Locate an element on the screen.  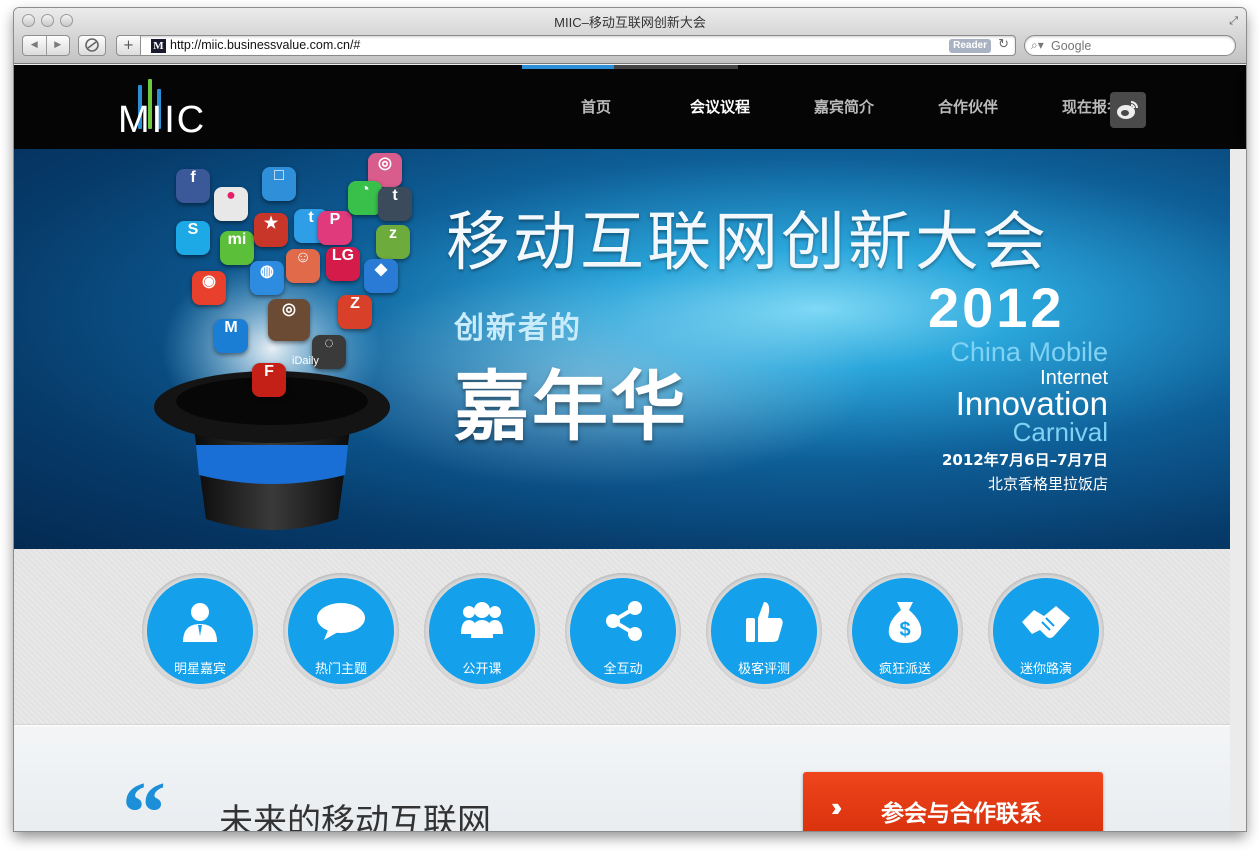
weibo-icon is located at coordinates (1127, 110).